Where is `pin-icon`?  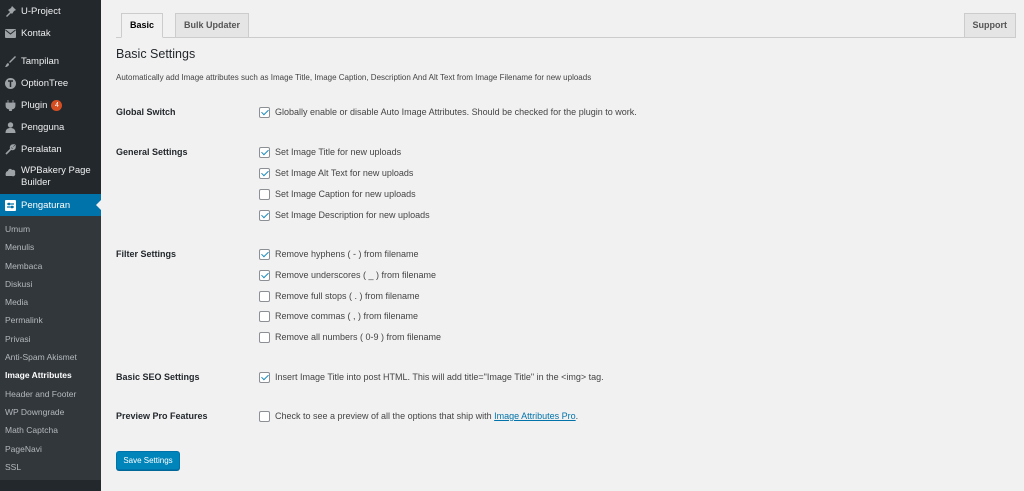
pin-icon is located at coordinates (10, 11).